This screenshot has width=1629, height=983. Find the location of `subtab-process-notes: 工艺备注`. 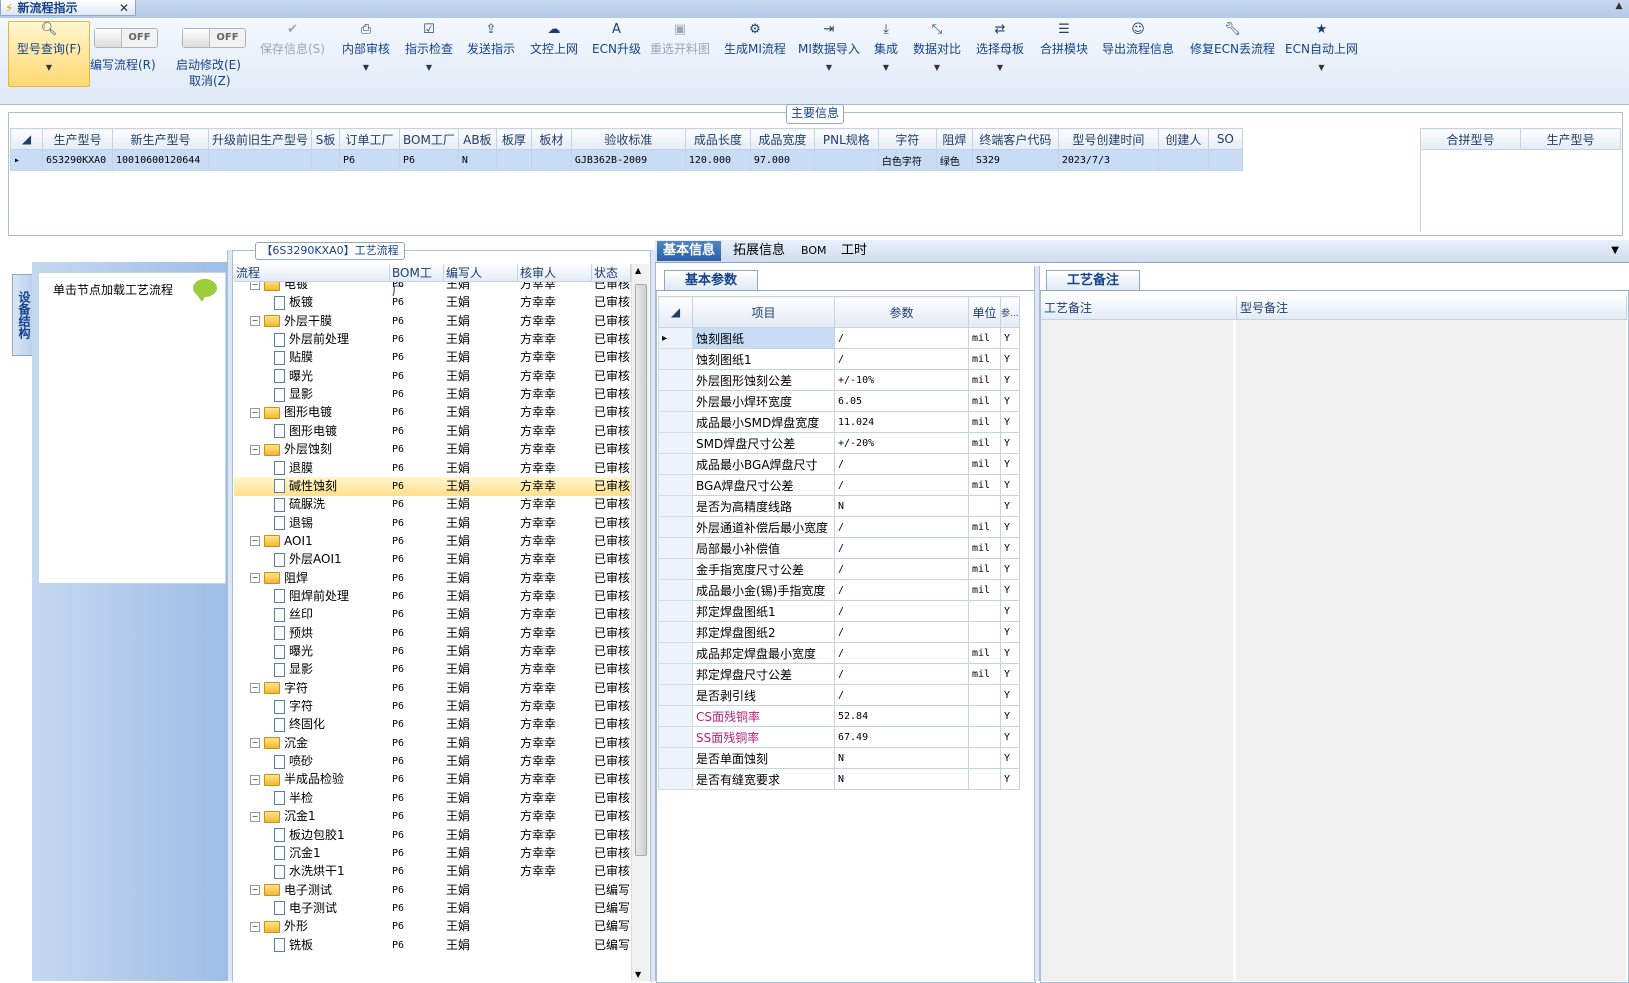

subtab-process-notes: 工艺备注 is located at coordinates (1093, 280).